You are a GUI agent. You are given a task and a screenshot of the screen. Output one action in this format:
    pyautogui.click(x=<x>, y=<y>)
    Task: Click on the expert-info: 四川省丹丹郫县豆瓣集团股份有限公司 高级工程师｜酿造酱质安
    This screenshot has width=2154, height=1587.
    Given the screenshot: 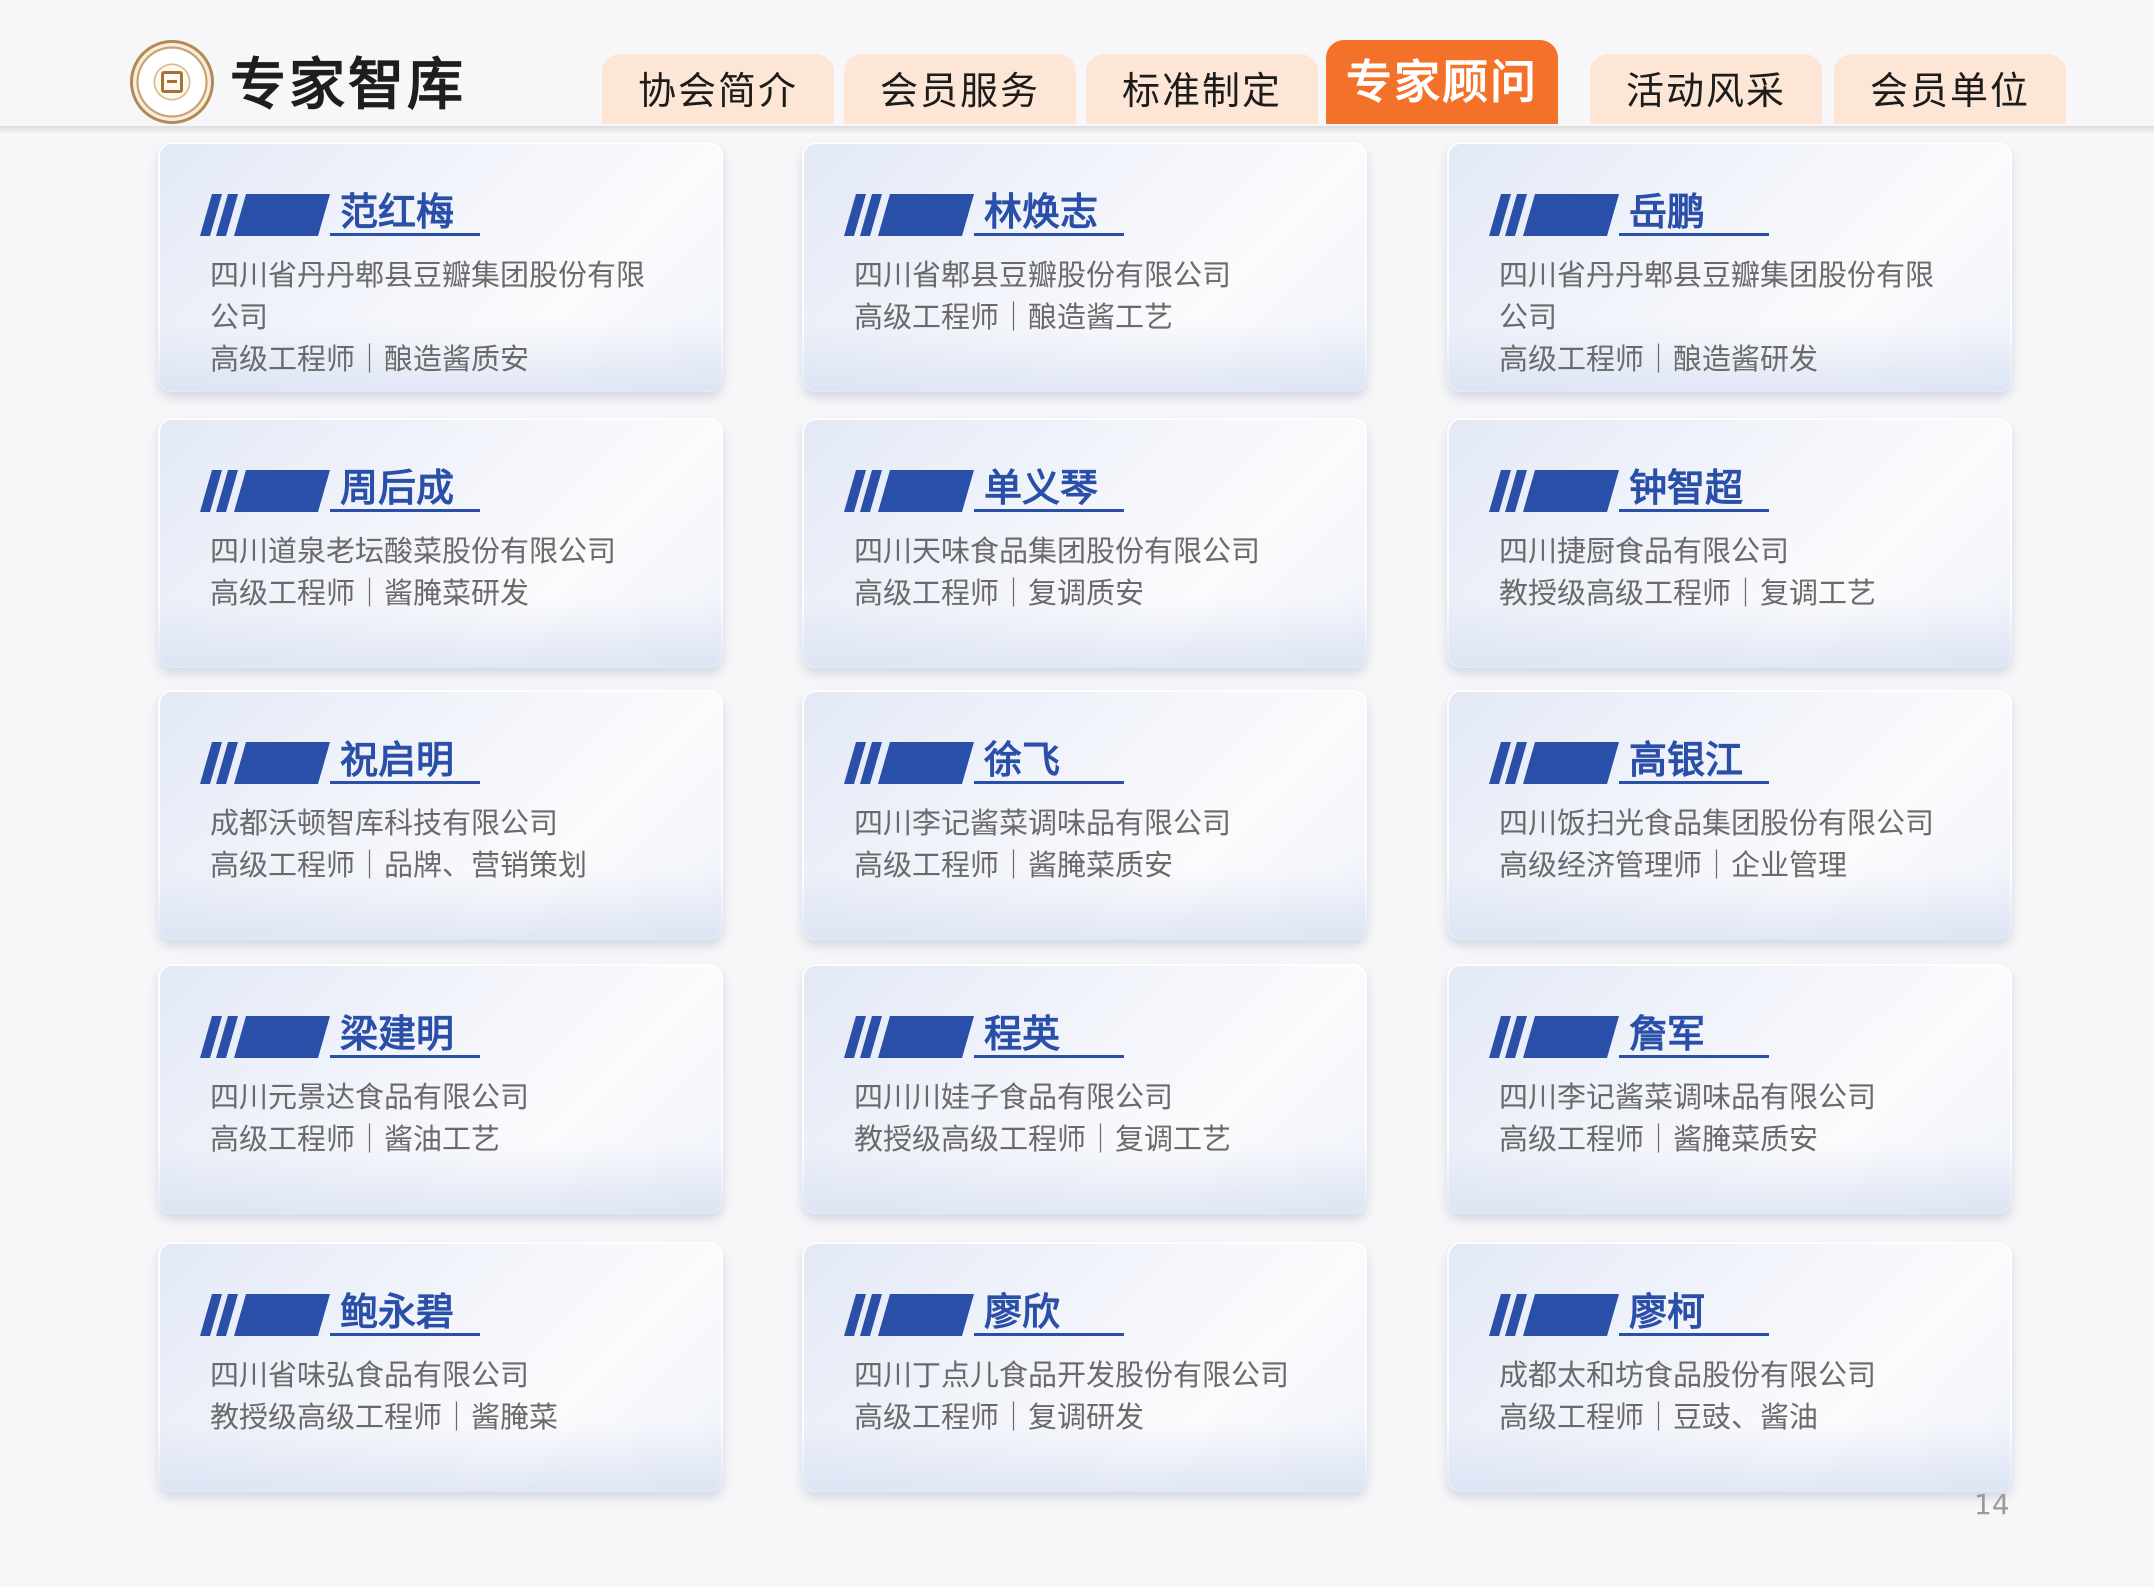 What is the action you would take?
    pyautogui.click(x=440, y=317)
    